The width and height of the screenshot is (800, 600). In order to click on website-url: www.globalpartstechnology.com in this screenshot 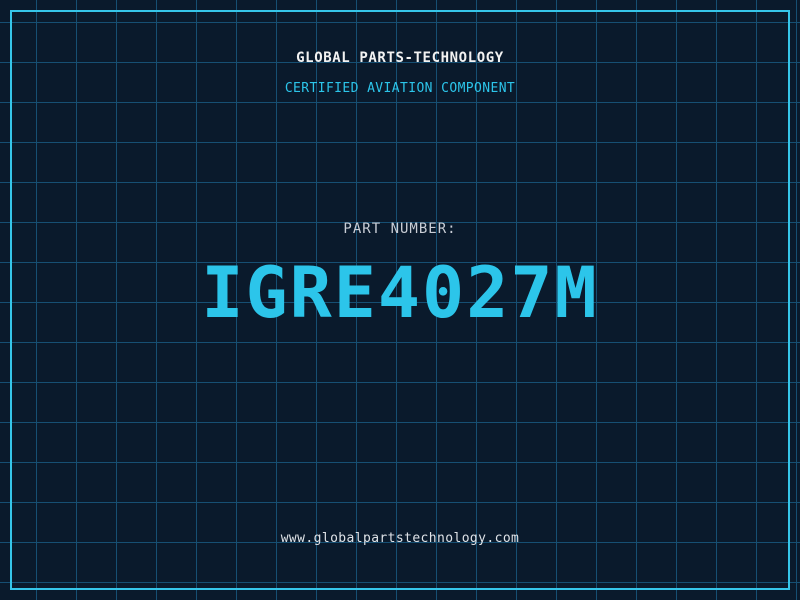, I will do `click(400, 538)`.